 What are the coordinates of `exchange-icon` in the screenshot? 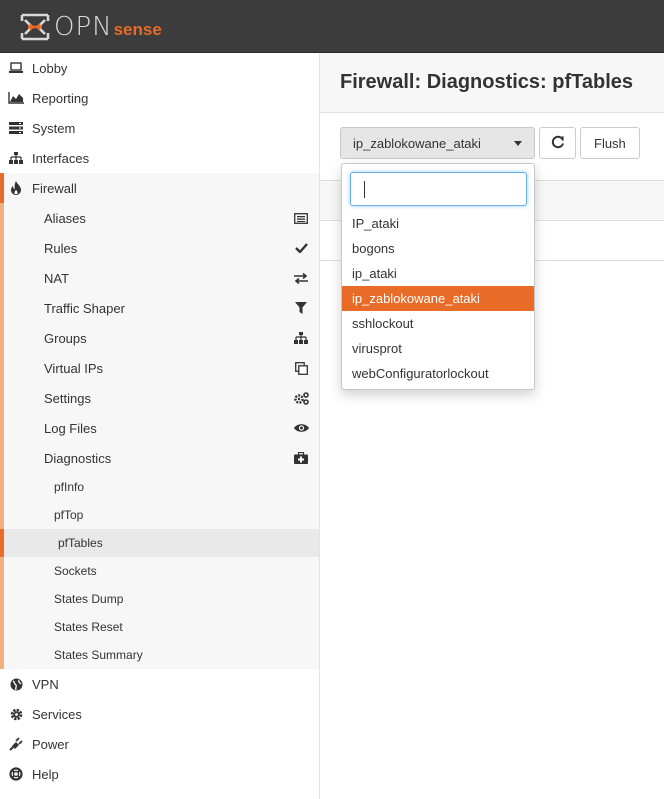 It's located at (301, 278).